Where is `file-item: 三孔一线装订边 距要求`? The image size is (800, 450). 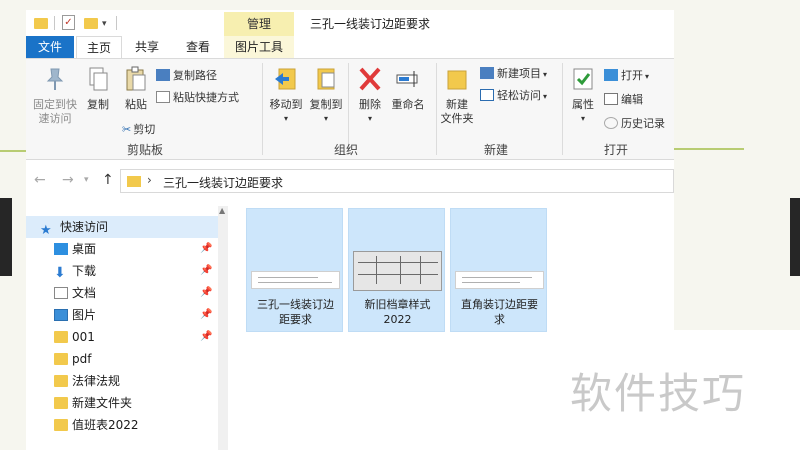
file-item: 三孔一线装订边 距要求 is located at coordinates (294, 270).